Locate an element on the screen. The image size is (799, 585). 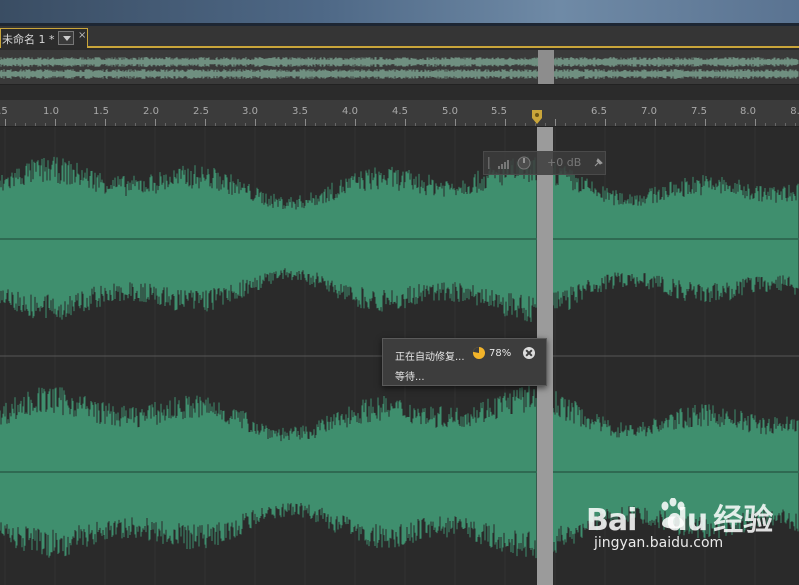
overview-waveform is located at coordinates (399, 68).